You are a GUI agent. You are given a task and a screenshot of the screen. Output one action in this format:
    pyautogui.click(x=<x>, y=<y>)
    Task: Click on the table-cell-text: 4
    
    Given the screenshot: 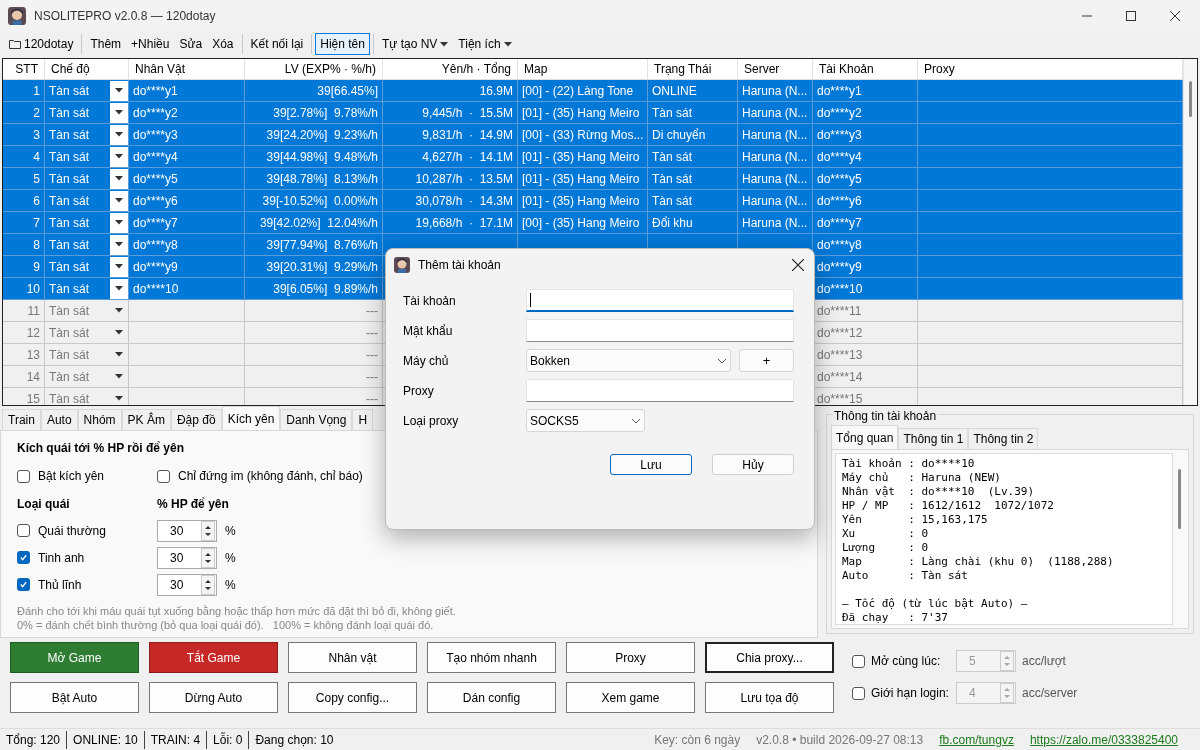 What is the action you would take?
    pyautogui.click(x=36, y=157)
    